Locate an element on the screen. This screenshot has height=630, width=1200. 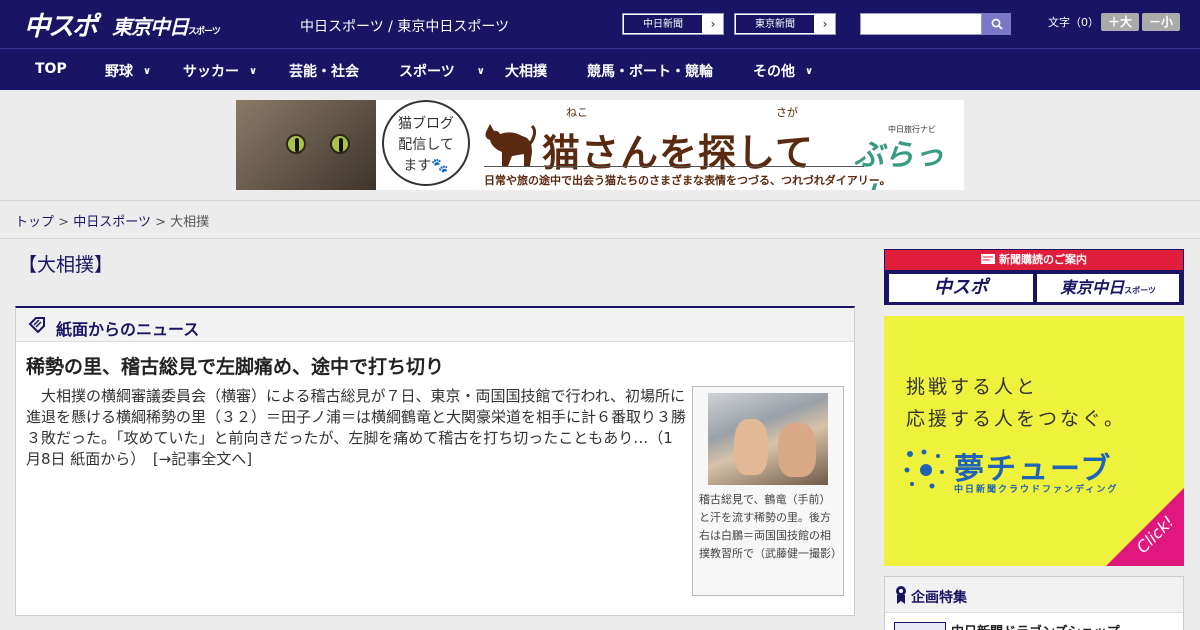
nav-baseball: 野球 ∨ is located at coordinates (128, 71).